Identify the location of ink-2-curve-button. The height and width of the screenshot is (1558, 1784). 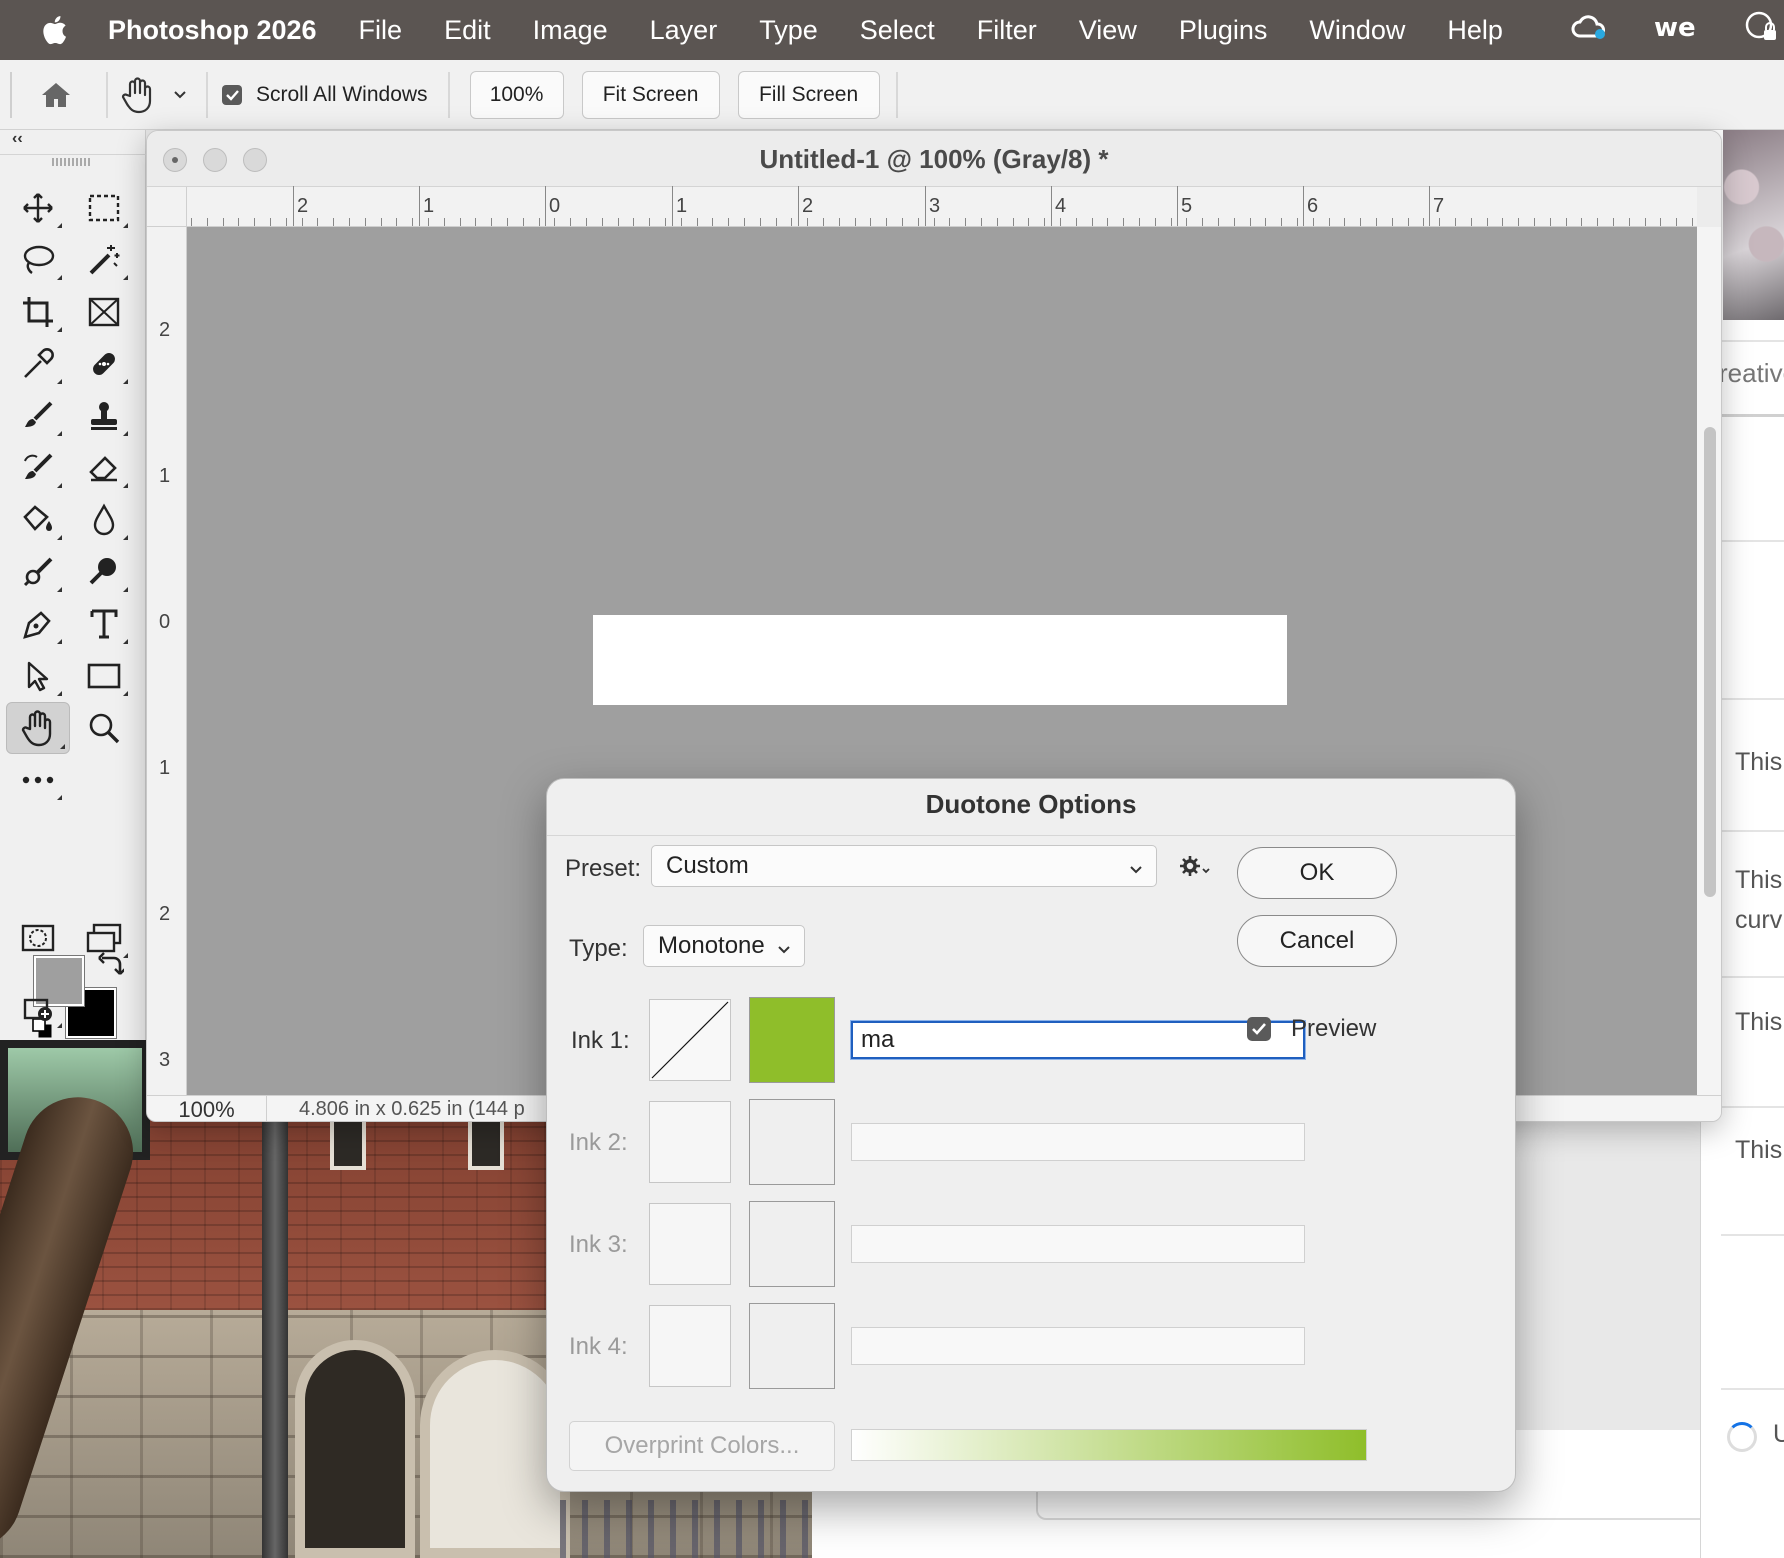
(690, 1142).